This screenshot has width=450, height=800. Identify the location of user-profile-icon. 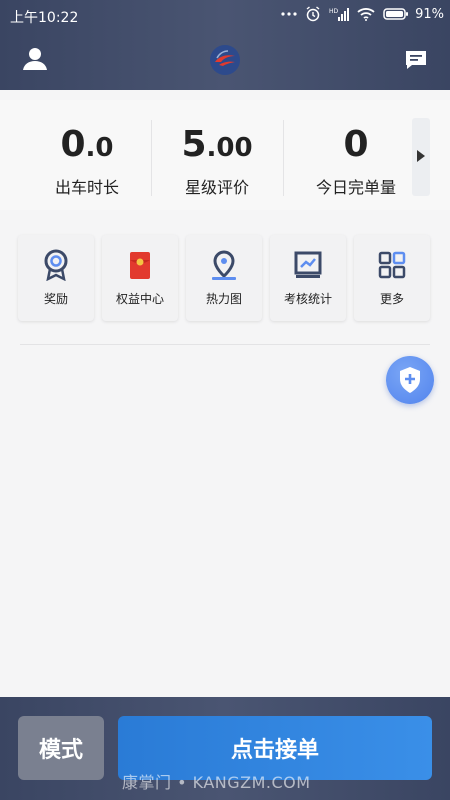
(35, 59).